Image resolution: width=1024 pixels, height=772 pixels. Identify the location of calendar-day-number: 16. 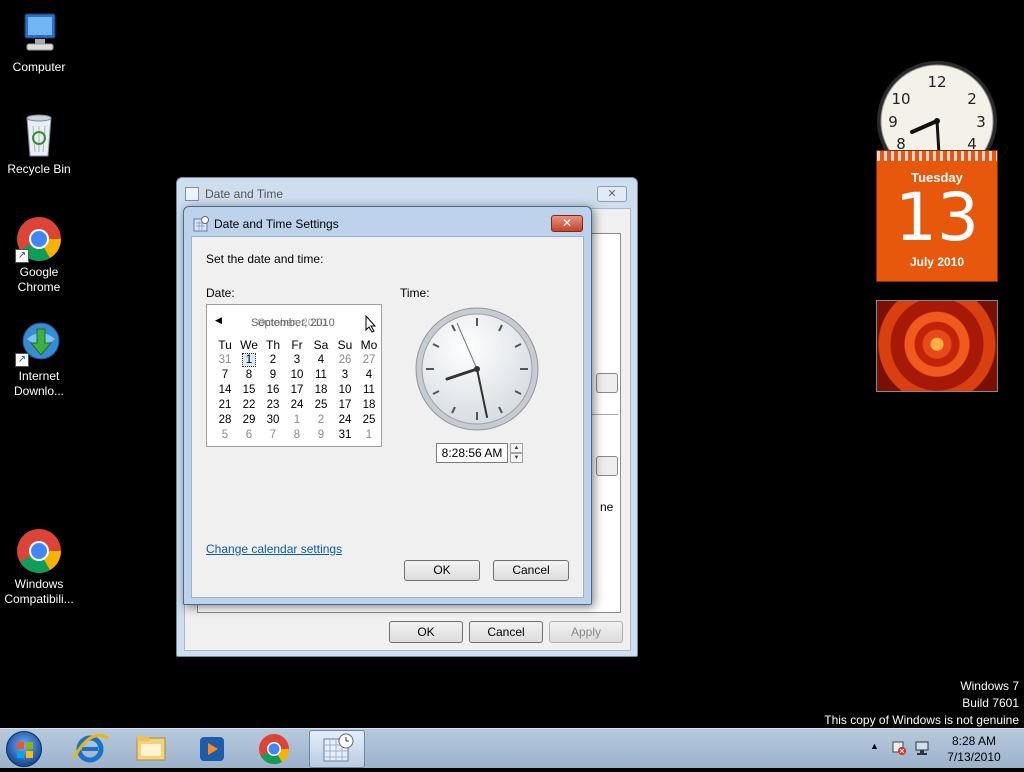
(273, 389).